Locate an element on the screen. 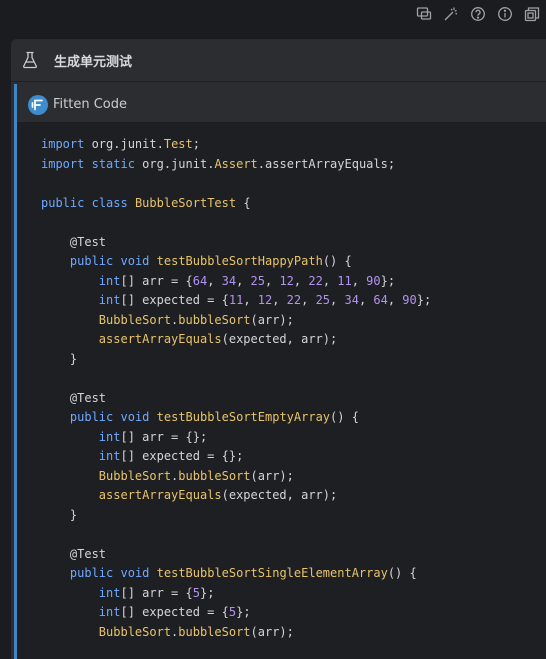 The width and height of the screenshot is (546, 659). code-line: public class BubbleSortTest { is located at coordinates (281, 204).